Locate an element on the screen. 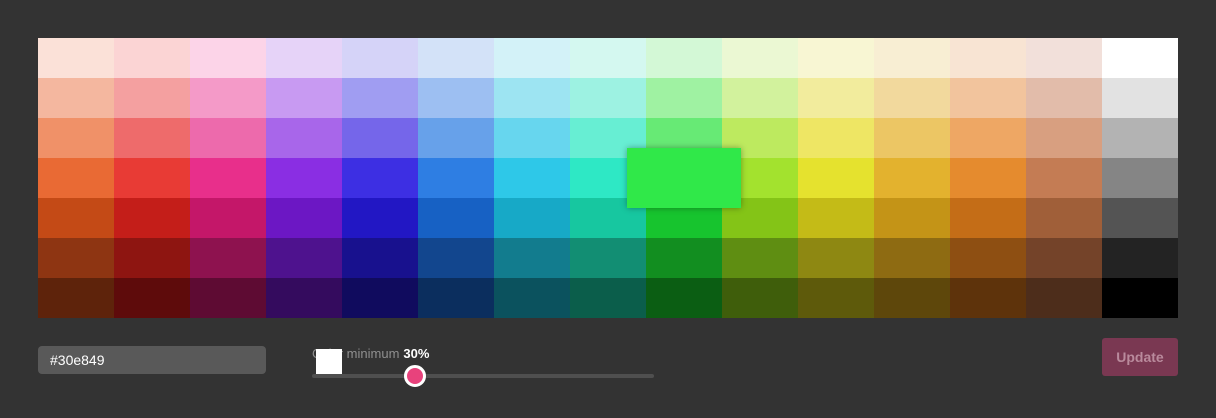 The width and height of the screenshot is (1216, 418). color-minimum-slider-thumb is located at coordinates (414, 376).